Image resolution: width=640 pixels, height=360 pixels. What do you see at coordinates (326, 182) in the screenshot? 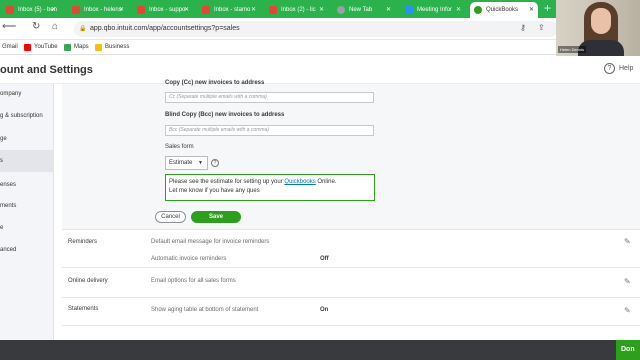
I see `message-text: Online.` at bounding box center [326, 182].